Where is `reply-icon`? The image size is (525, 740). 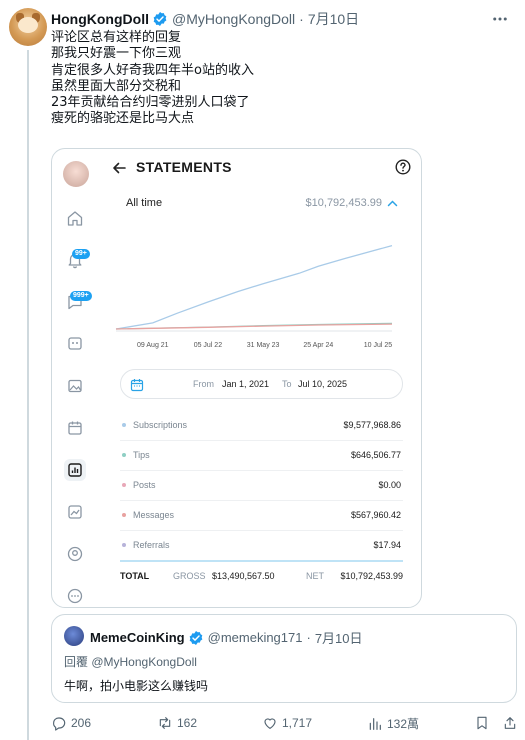 reply-icon is located at coordinates (59, 724).